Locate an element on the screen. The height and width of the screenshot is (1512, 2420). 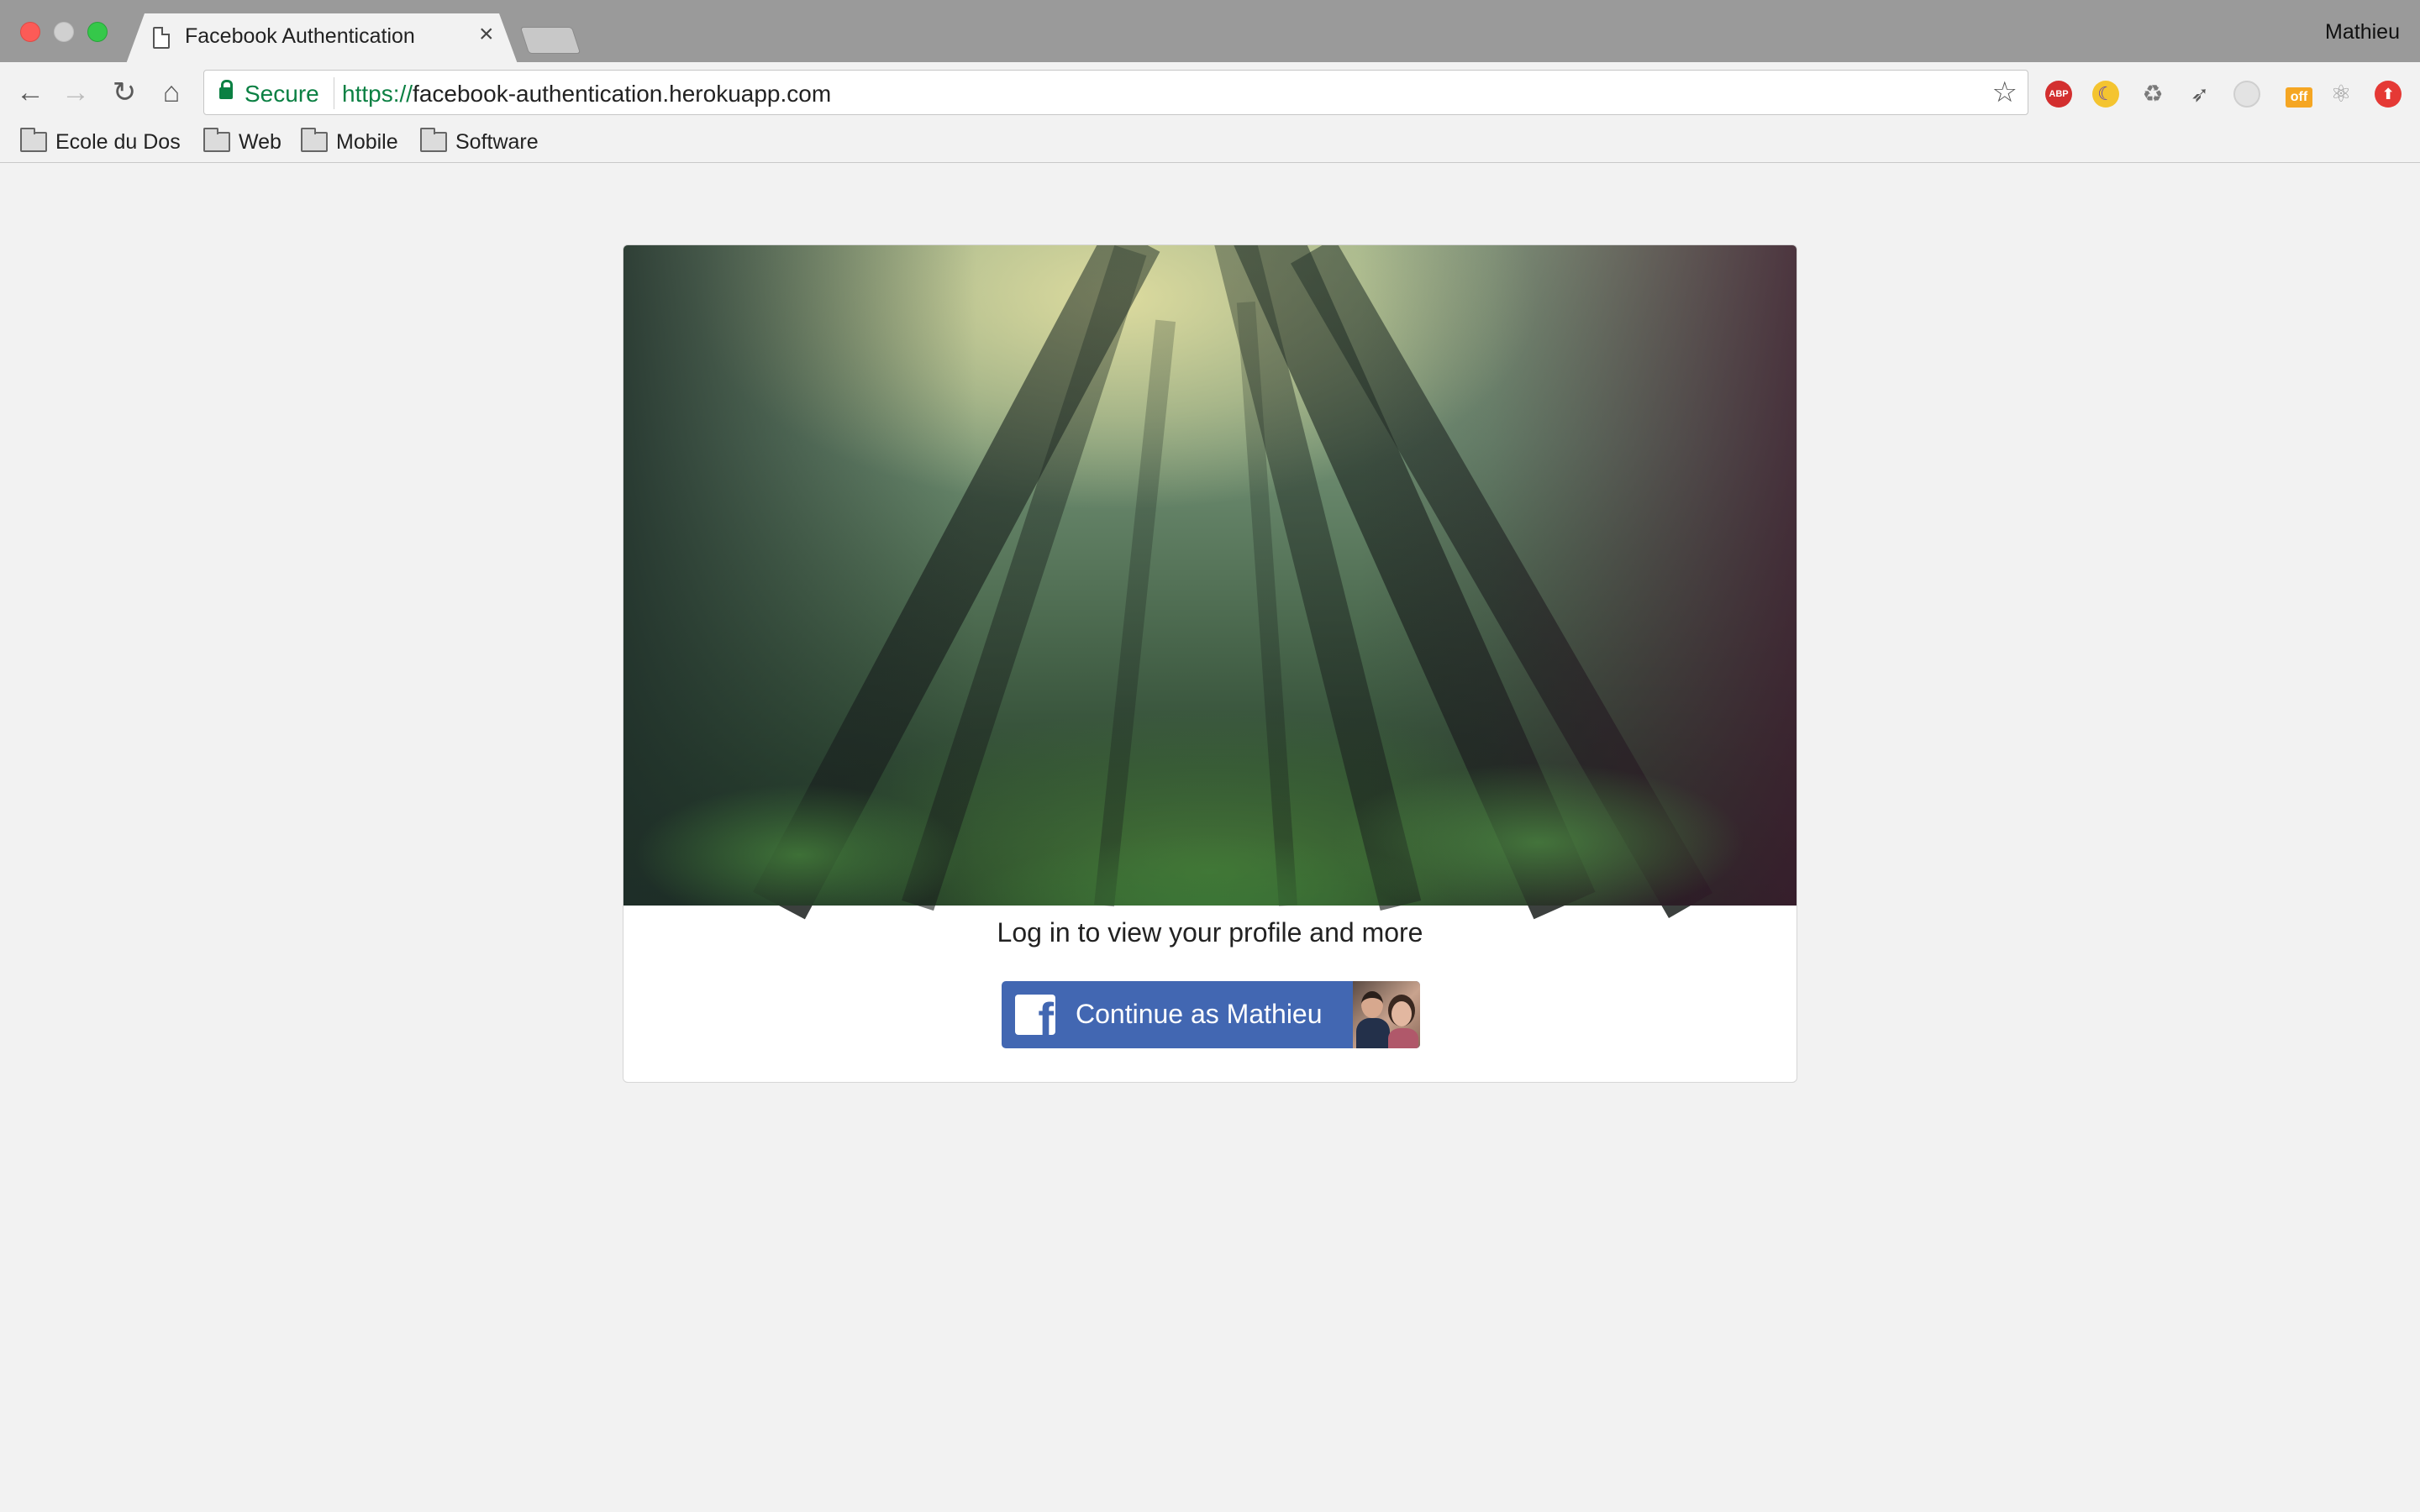
continue-with-facebook-button: f Continue as Mathieu is located at coordinates (1211, 1014).